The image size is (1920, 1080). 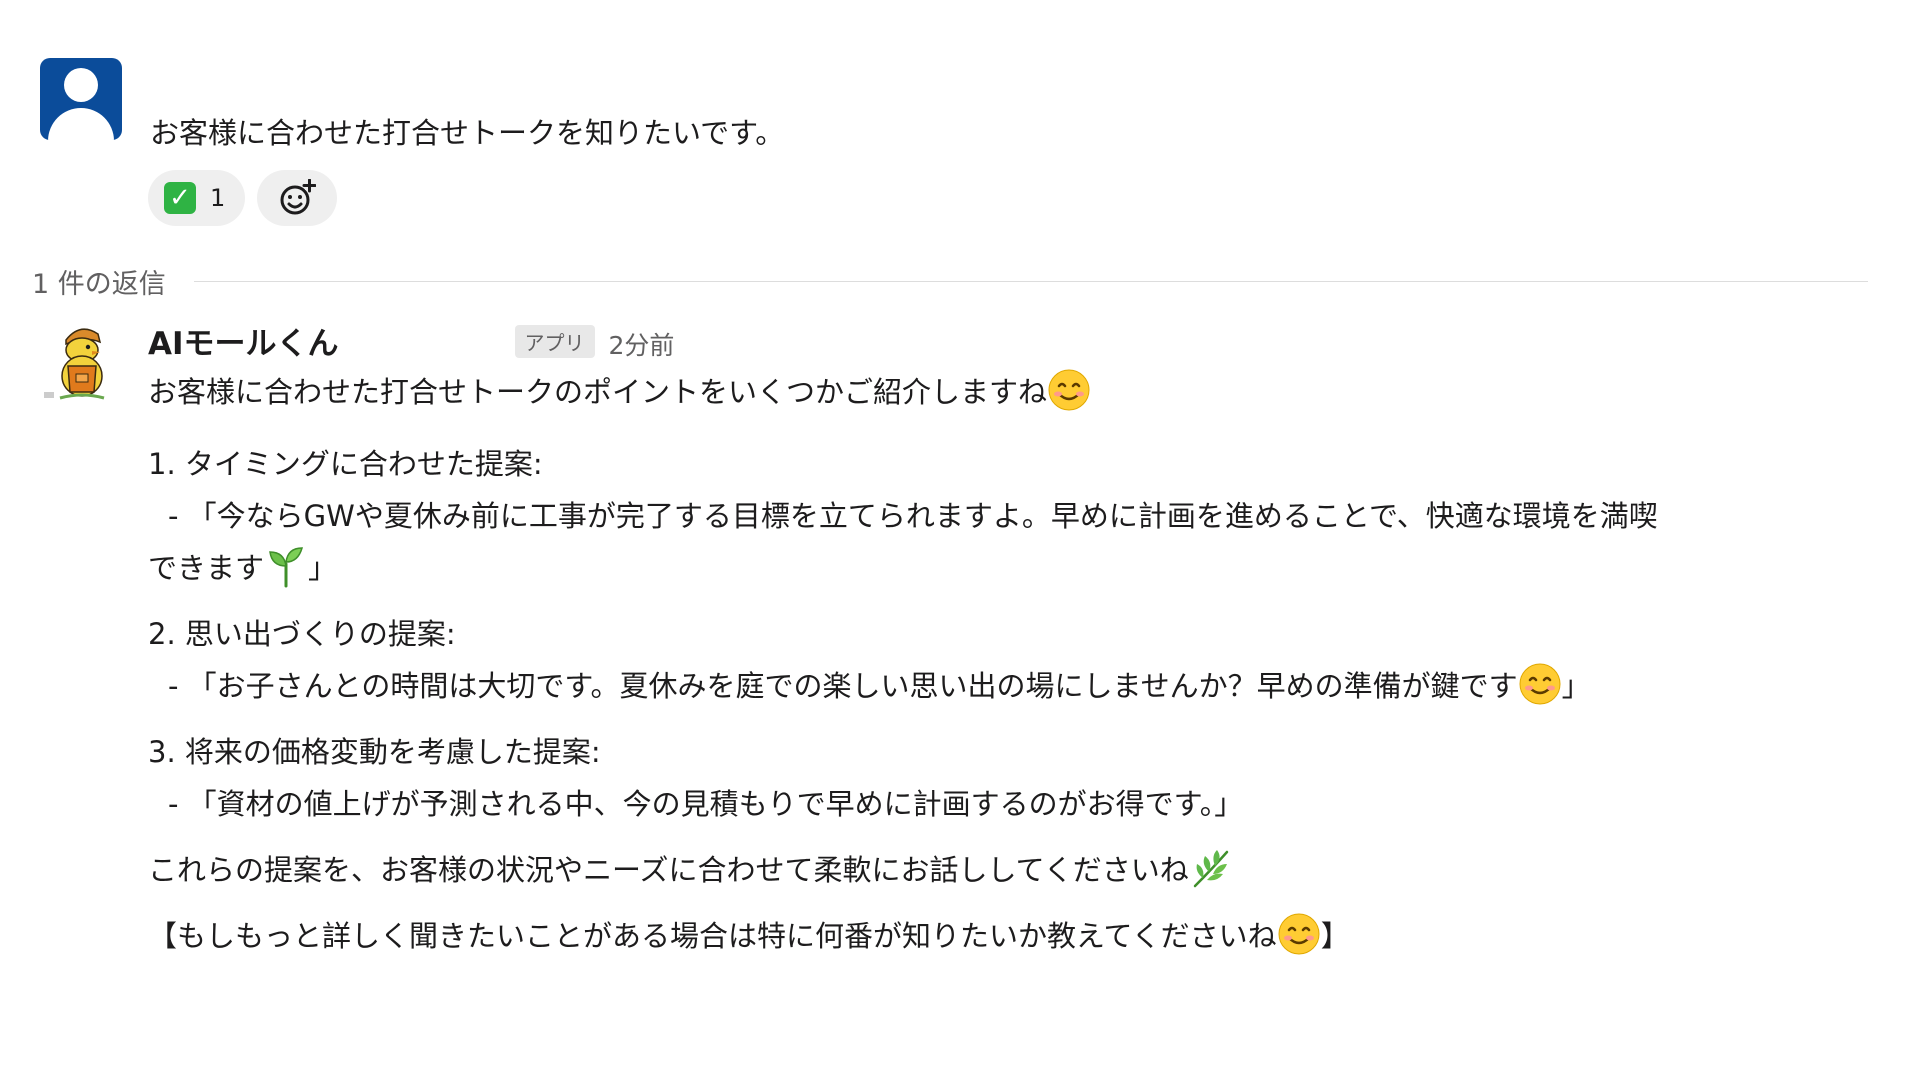 What do you see at coordinates (1211, 869) in the screenshot?
I see `herb-emoji-icon` at bounding box center [1211, 869].